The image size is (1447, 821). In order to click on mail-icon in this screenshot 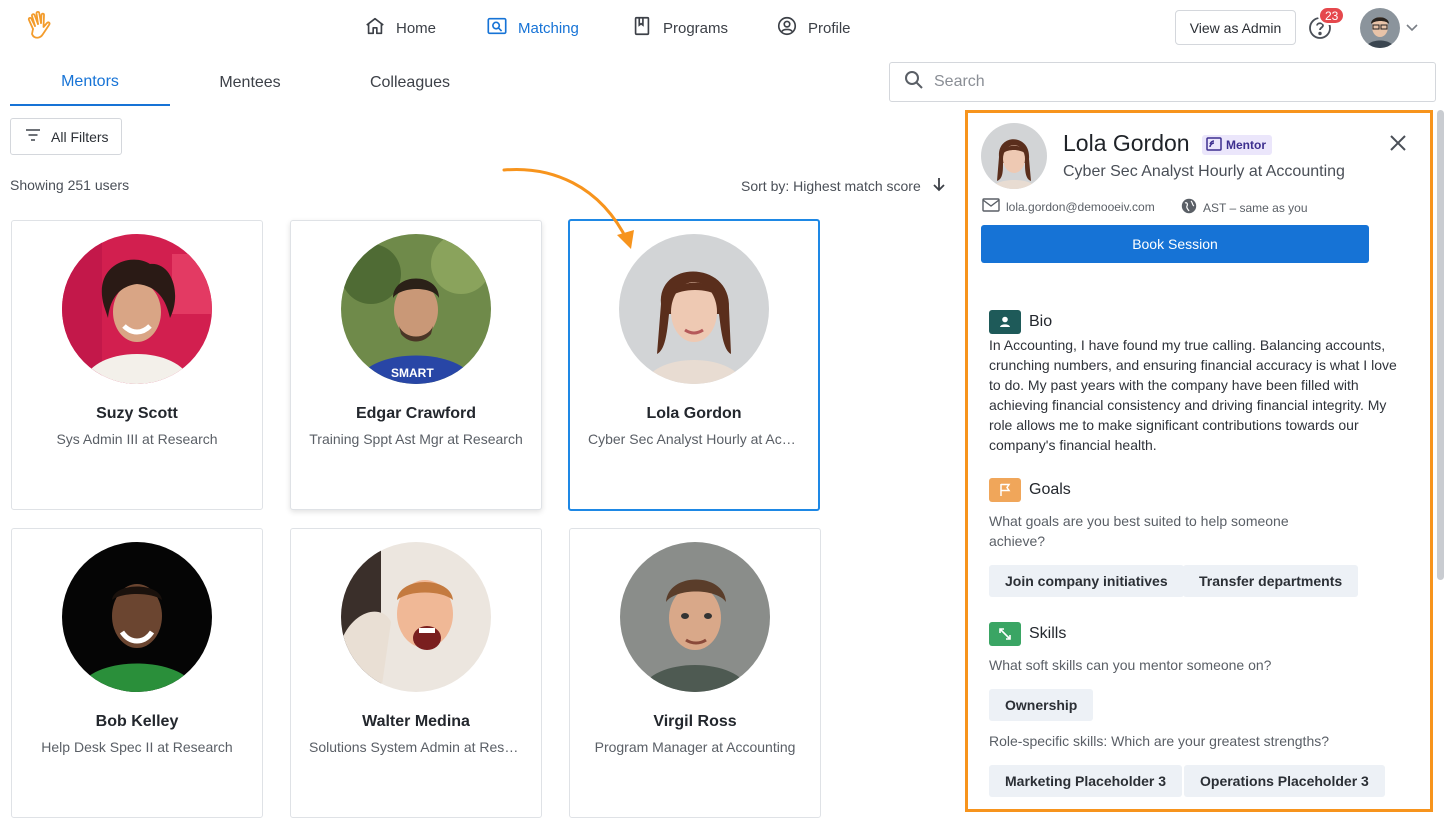, I will do `click(991, 206)`.